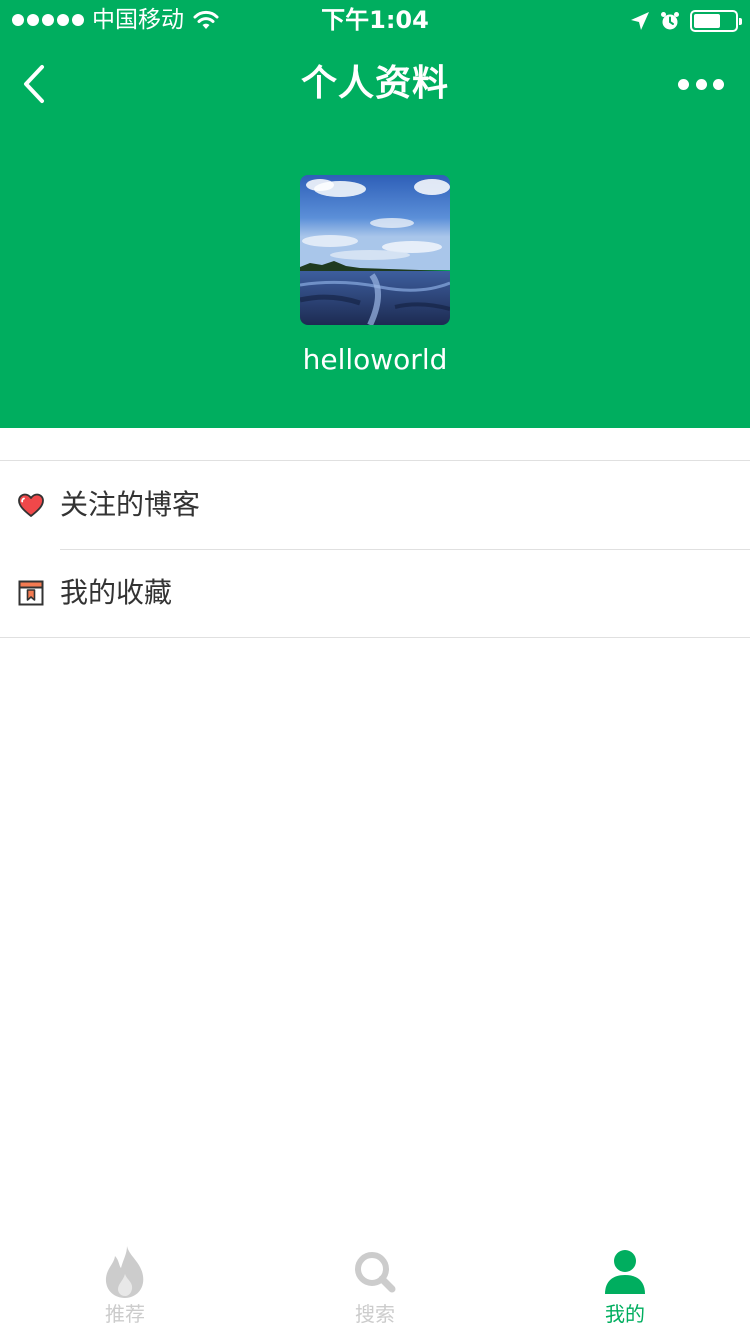 This screenshot has height=1334, width=750. I want to click on battery-icon, so click(716, 21).